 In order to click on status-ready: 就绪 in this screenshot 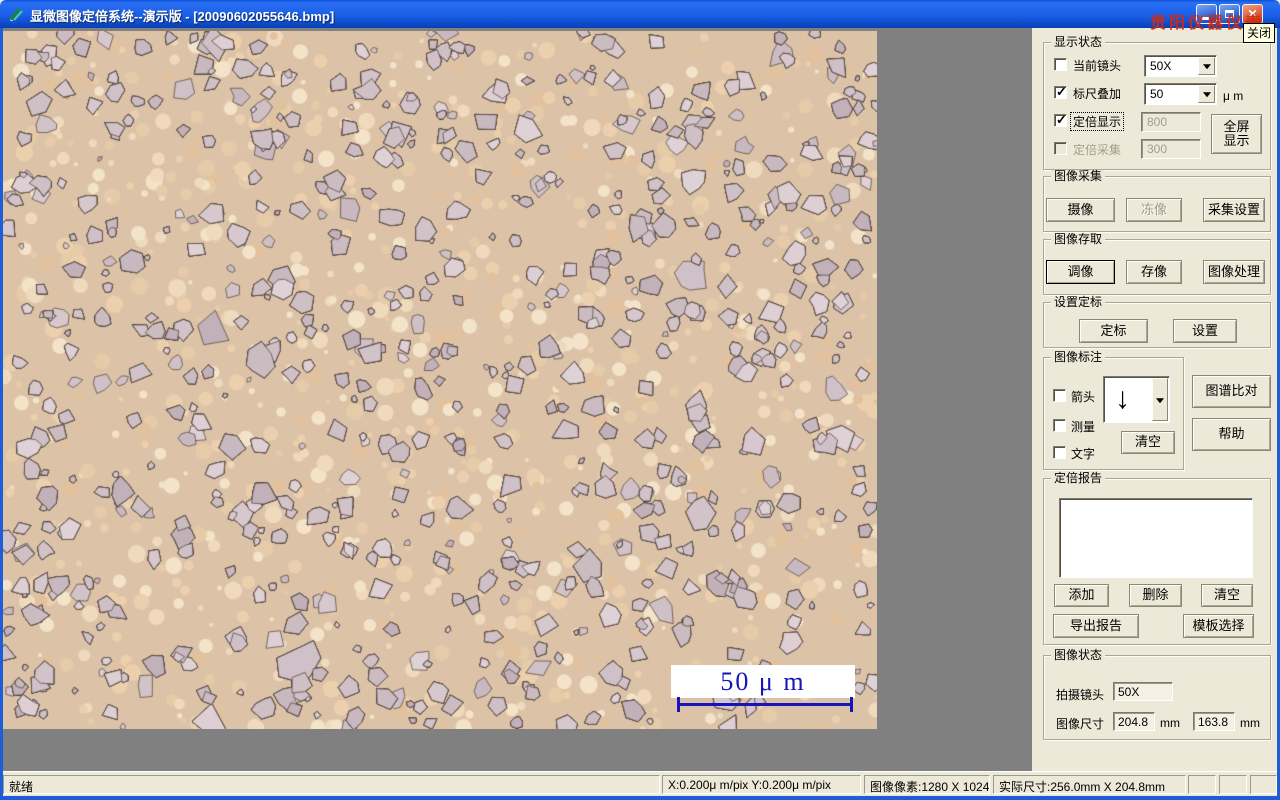, I will do `click(331, 784)`.